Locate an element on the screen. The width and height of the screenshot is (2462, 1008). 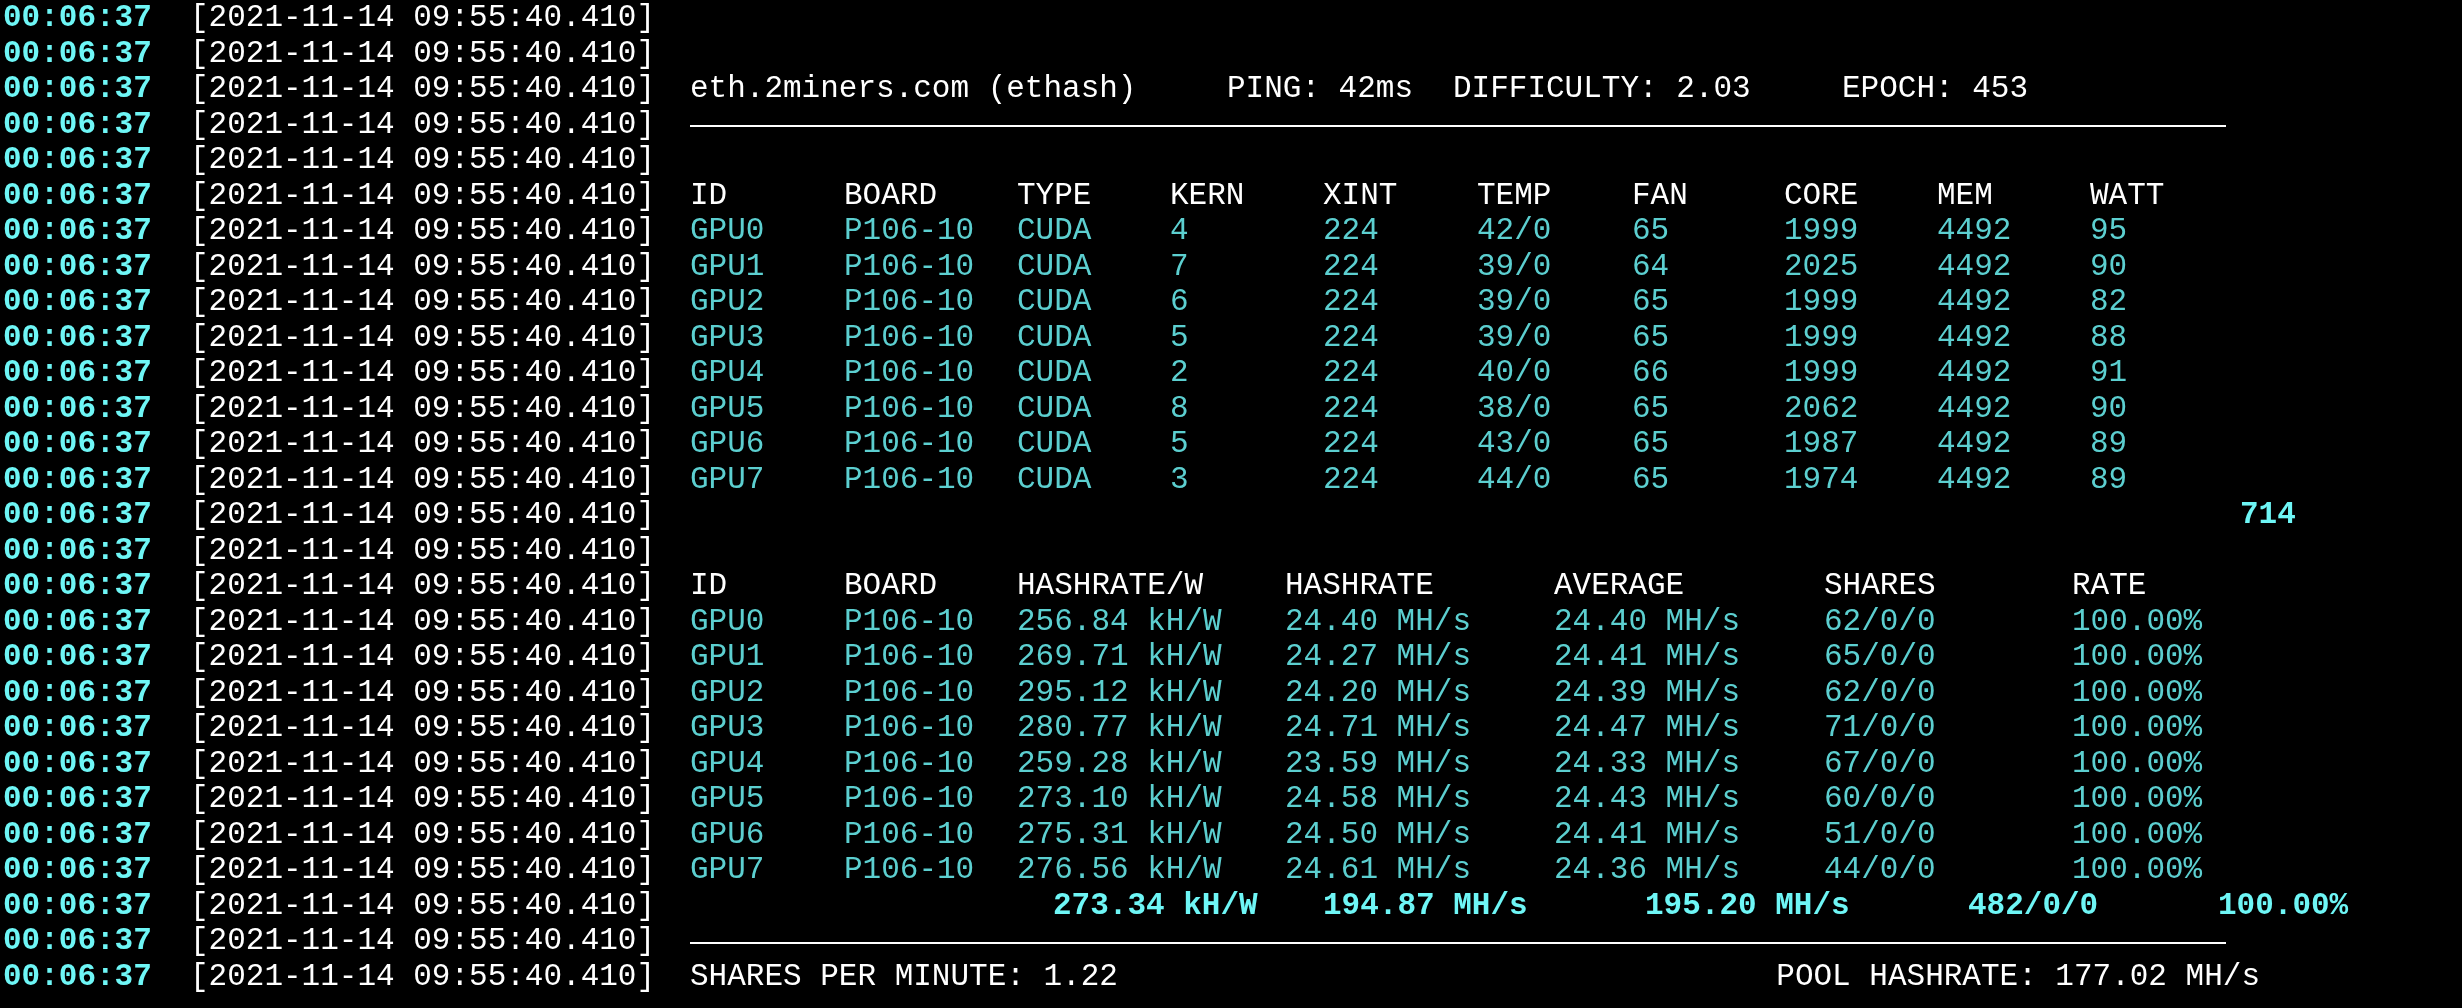
table-cell: 91 is located at coordinates (2109, 373).